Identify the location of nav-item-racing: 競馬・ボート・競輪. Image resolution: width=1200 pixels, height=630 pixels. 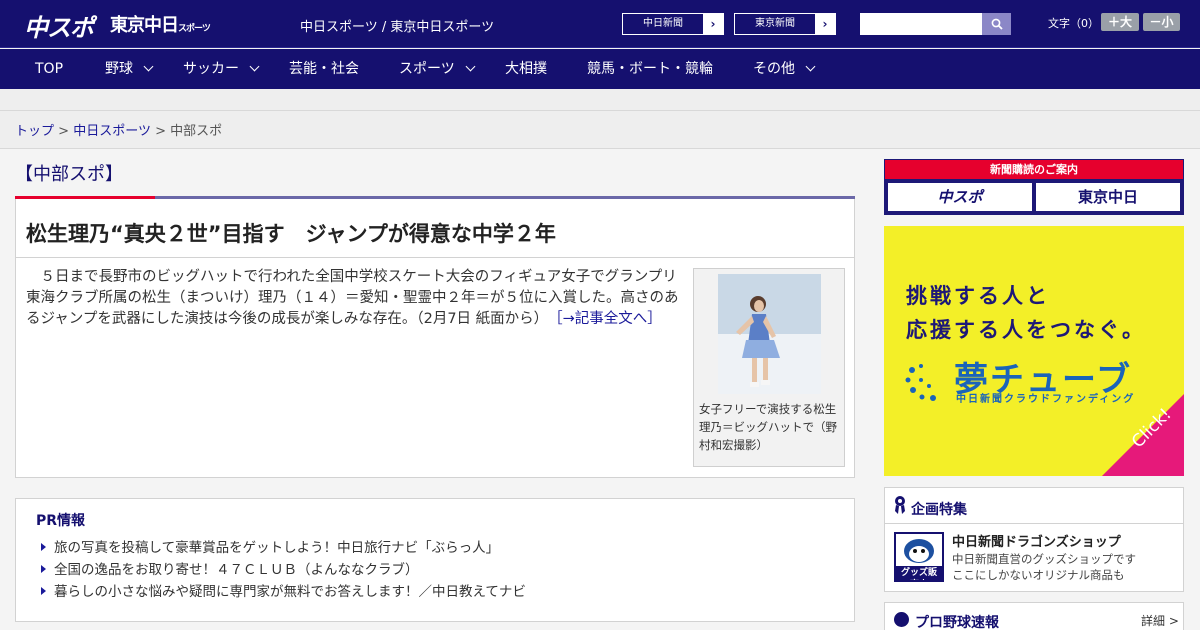
(650, 69).